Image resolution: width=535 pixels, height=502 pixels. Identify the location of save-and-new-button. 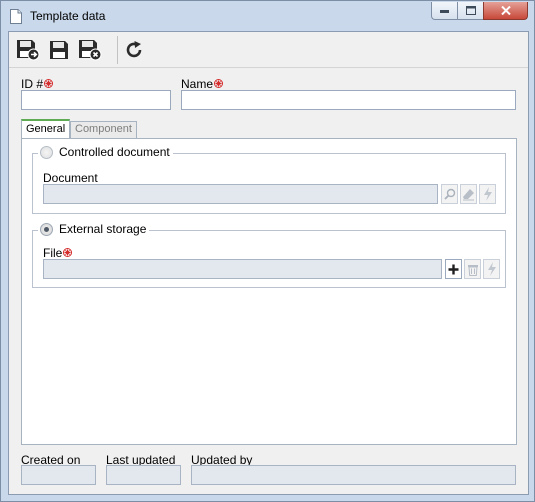
(28, 50).